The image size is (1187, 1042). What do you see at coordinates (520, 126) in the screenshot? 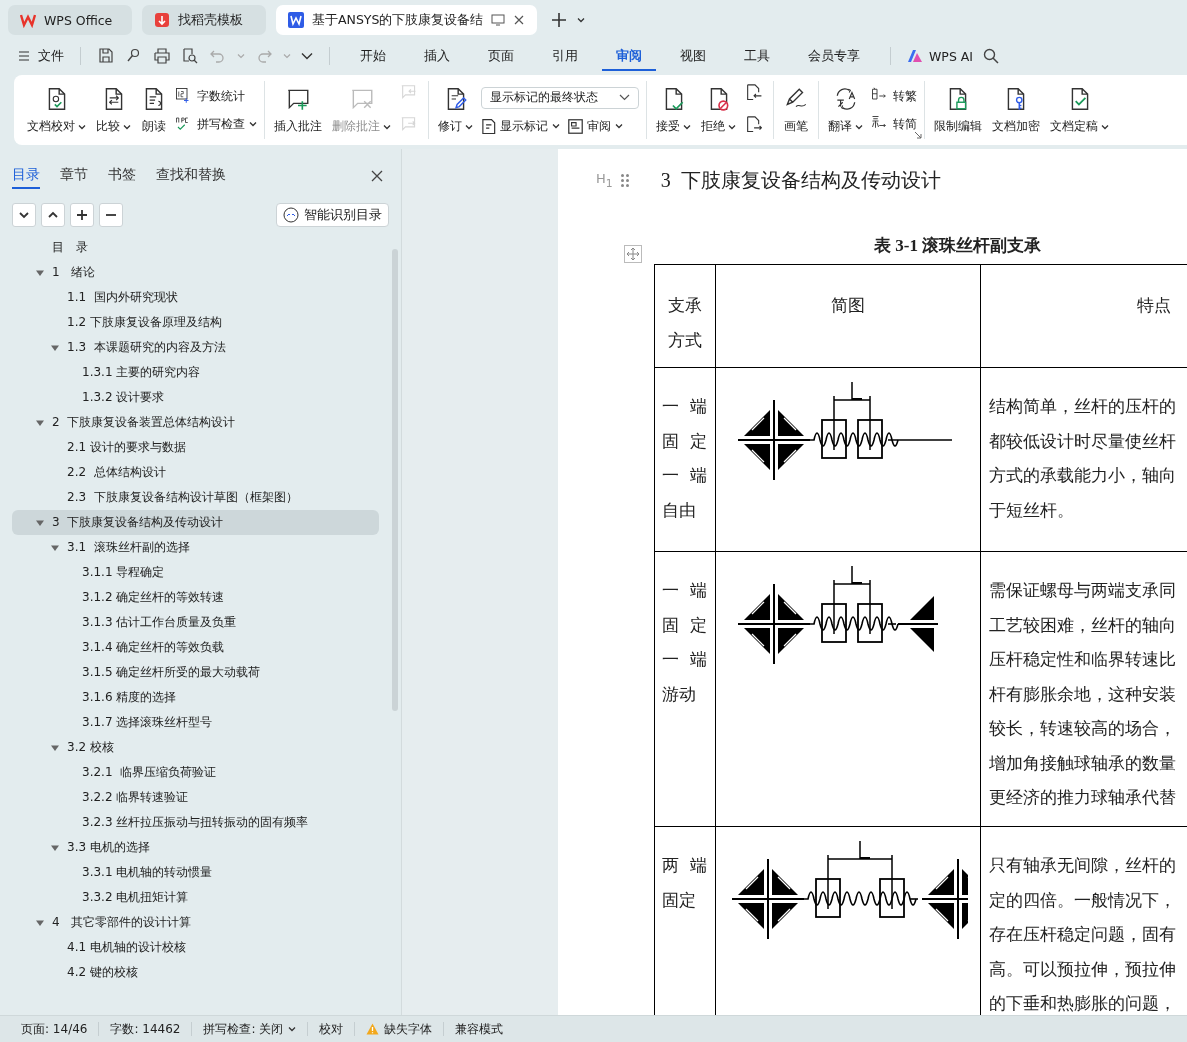
I see `ribbon-button: 显示标记` at bounding box center [520, 126].